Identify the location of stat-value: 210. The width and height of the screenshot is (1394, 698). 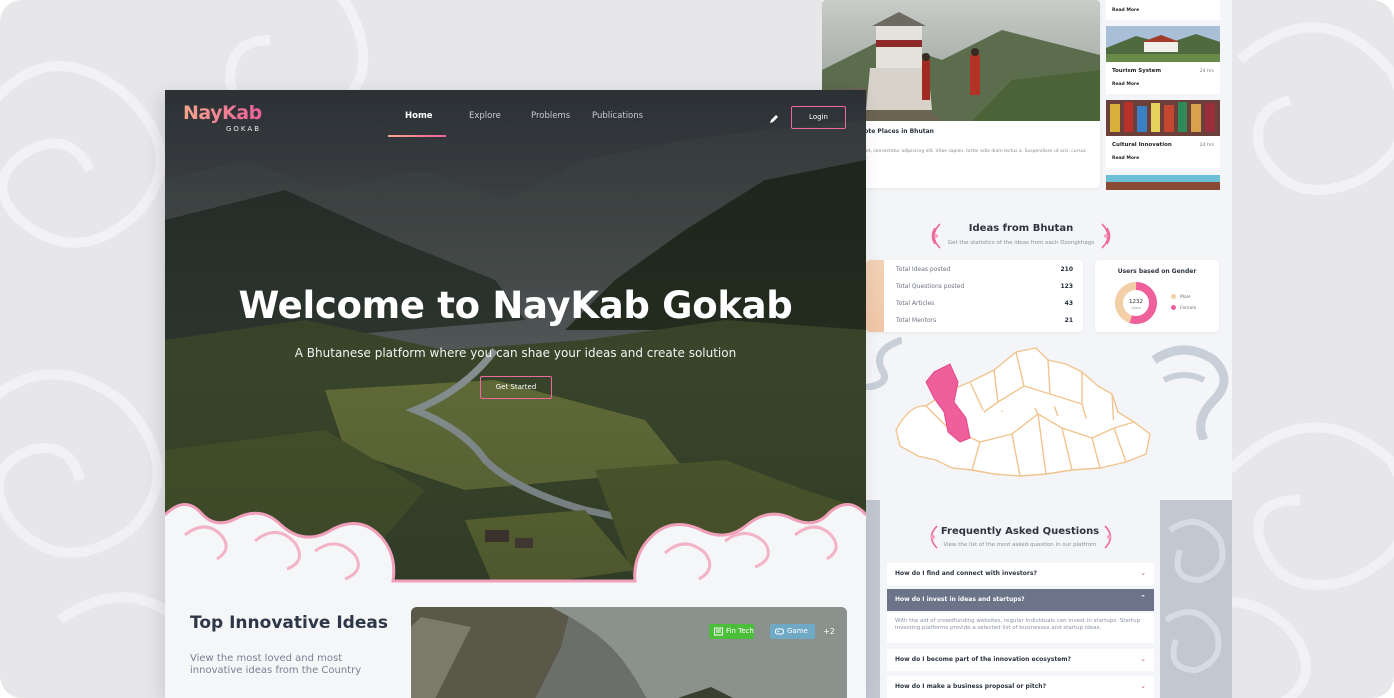
(1066, 269).